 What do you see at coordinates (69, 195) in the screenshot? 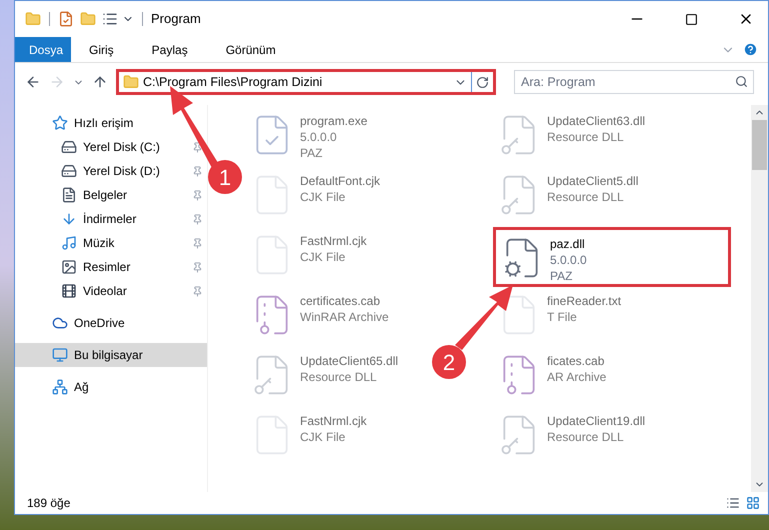
I see `document-icon` at bounding box center [69, 195].